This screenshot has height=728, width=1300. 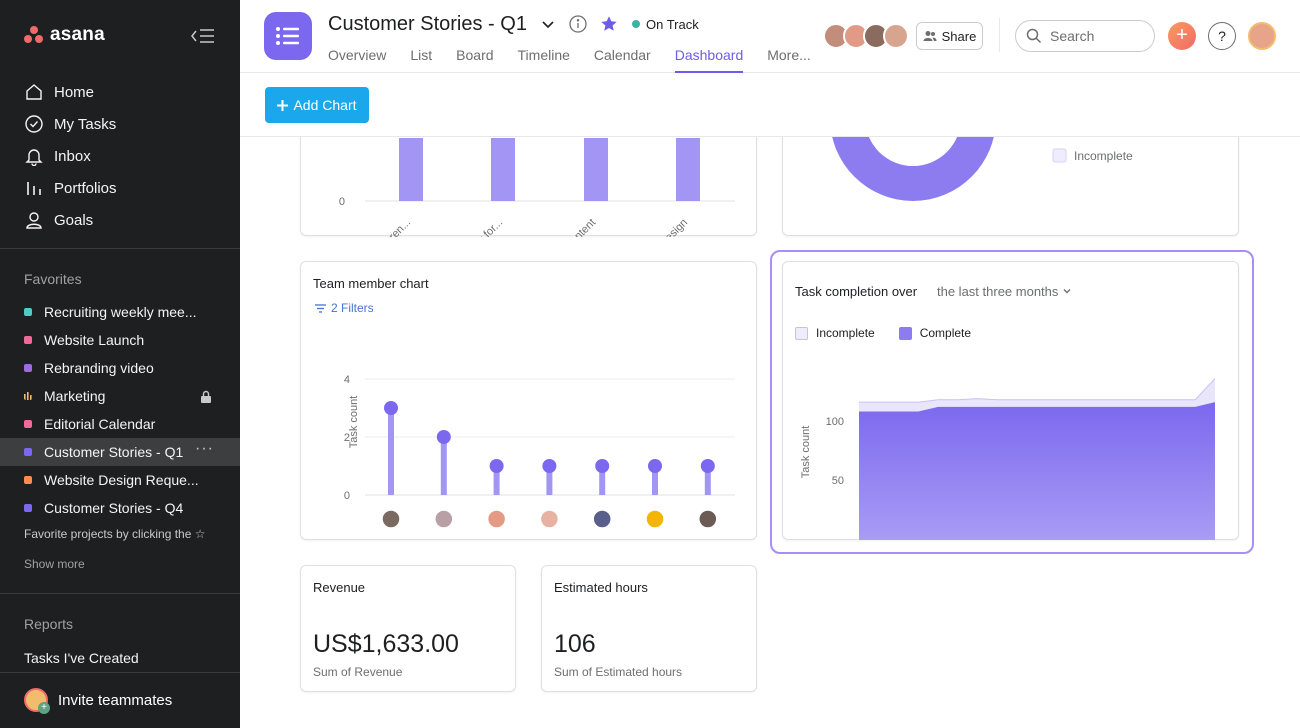 I want to click on tab-timeline: Timeline, so click(x=544, y=60).